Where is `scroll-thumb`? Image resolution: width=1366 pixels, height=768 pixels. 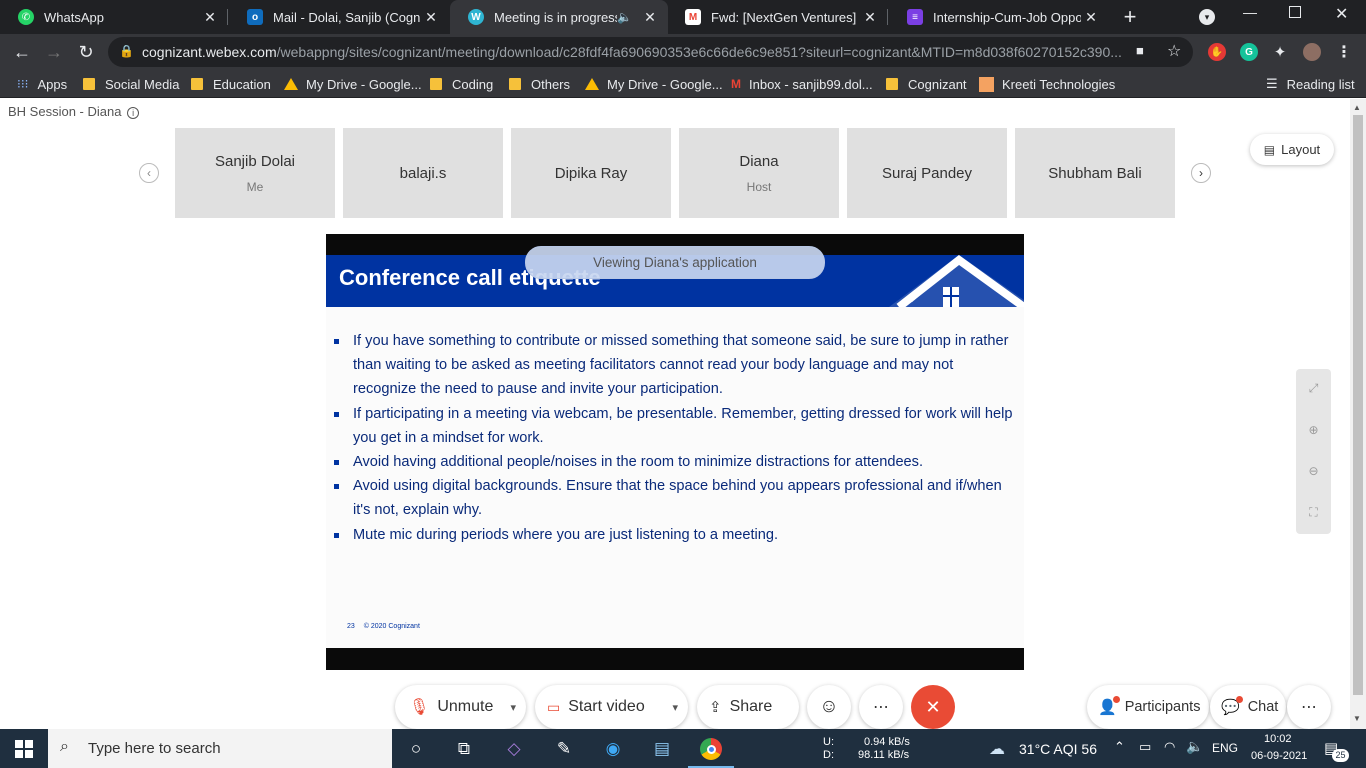
scroll-thumb is located at coordinates (1358, 405).